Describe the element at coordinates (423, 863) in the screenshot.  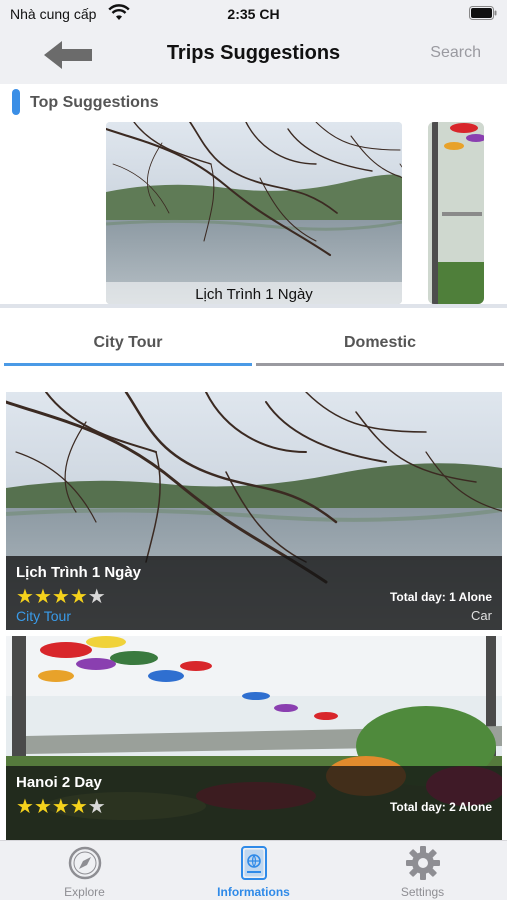
I see `gear-icon` at that location.